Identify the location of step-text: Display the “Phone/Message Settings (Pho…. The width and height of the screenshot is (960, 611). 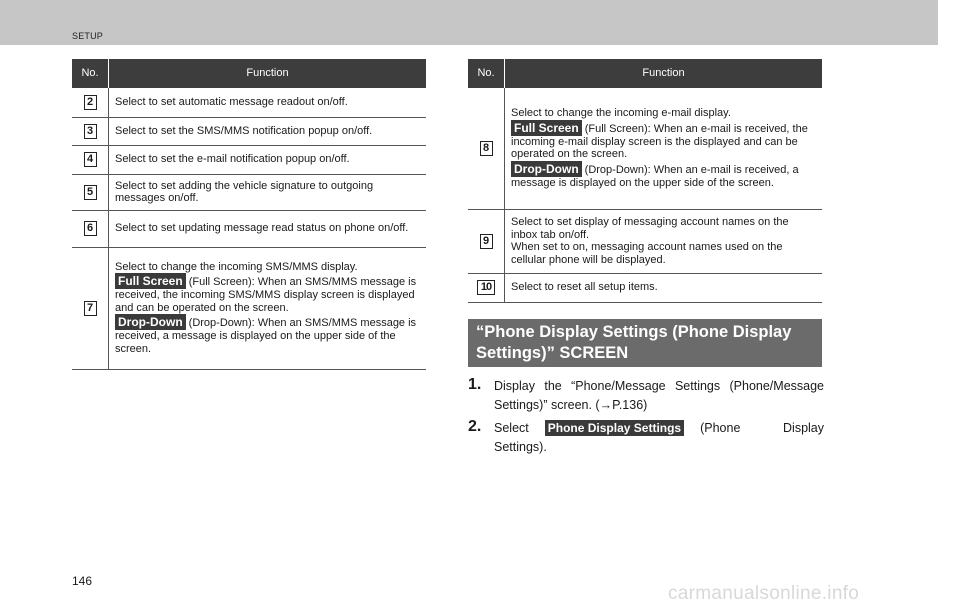
(659, 395).